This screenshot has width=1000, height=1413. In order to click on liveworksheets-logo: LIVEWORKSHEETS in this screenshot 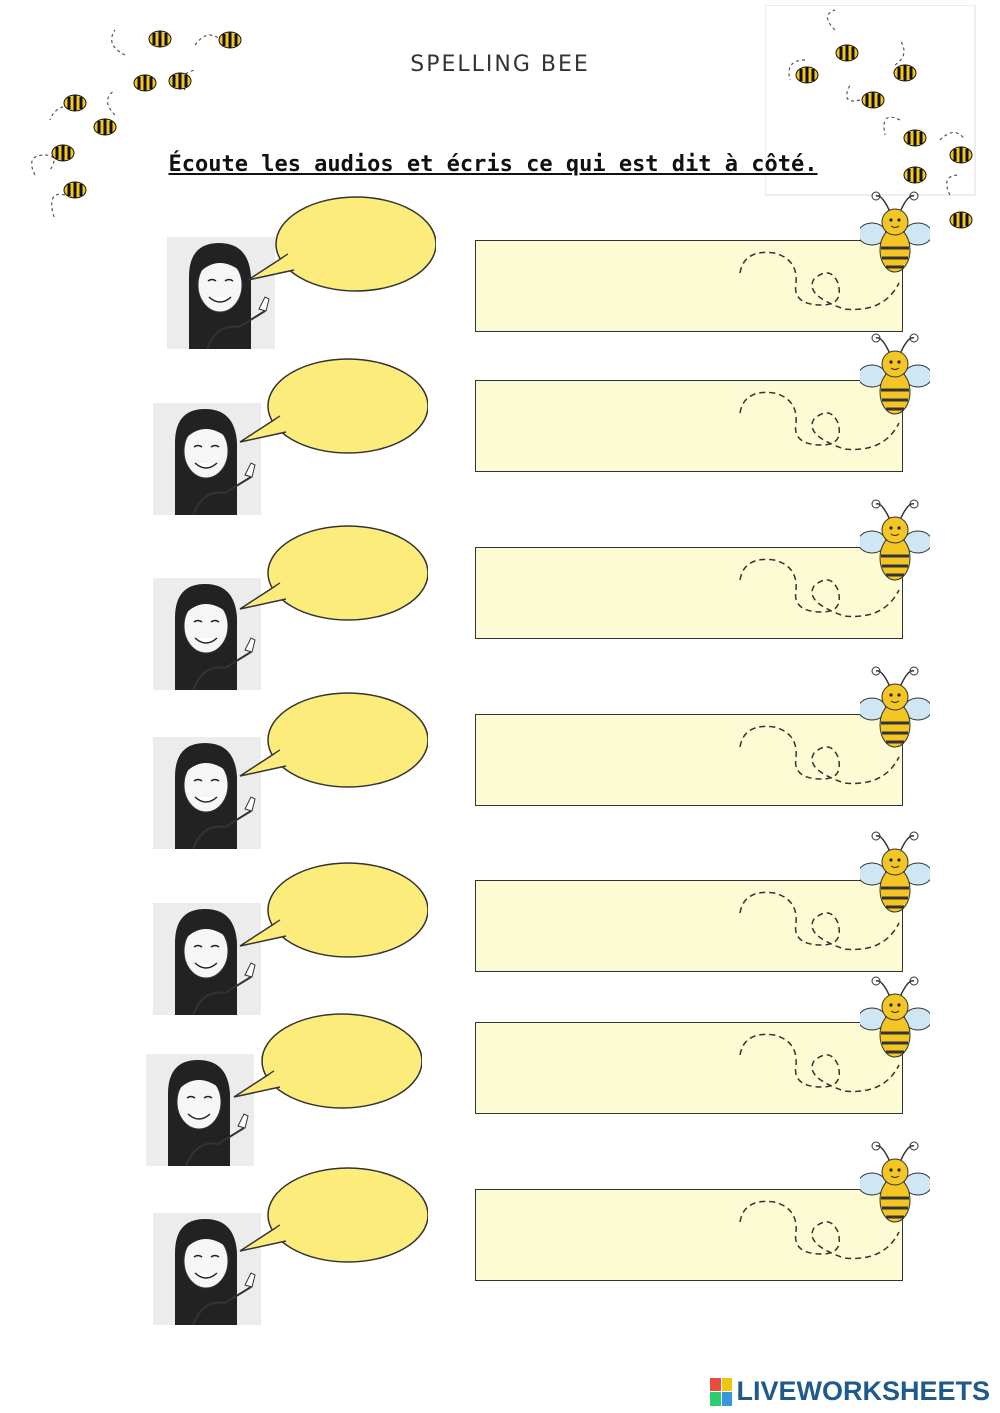, I will do `click(850, 1391)`.